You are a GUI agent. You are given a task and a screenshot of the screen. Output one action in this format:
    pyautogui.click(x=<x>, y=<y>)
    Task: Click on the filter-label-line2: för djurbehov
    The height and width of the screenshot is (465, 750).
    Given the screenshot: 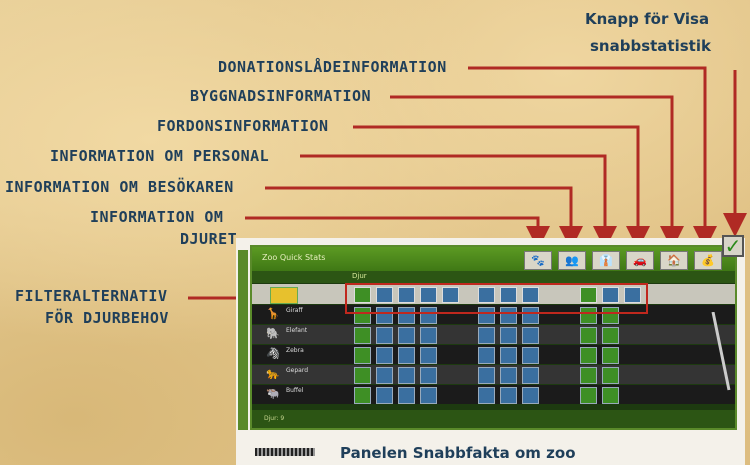 What is the action you would take?
    pyautogui.click(x=107, y=318)
    